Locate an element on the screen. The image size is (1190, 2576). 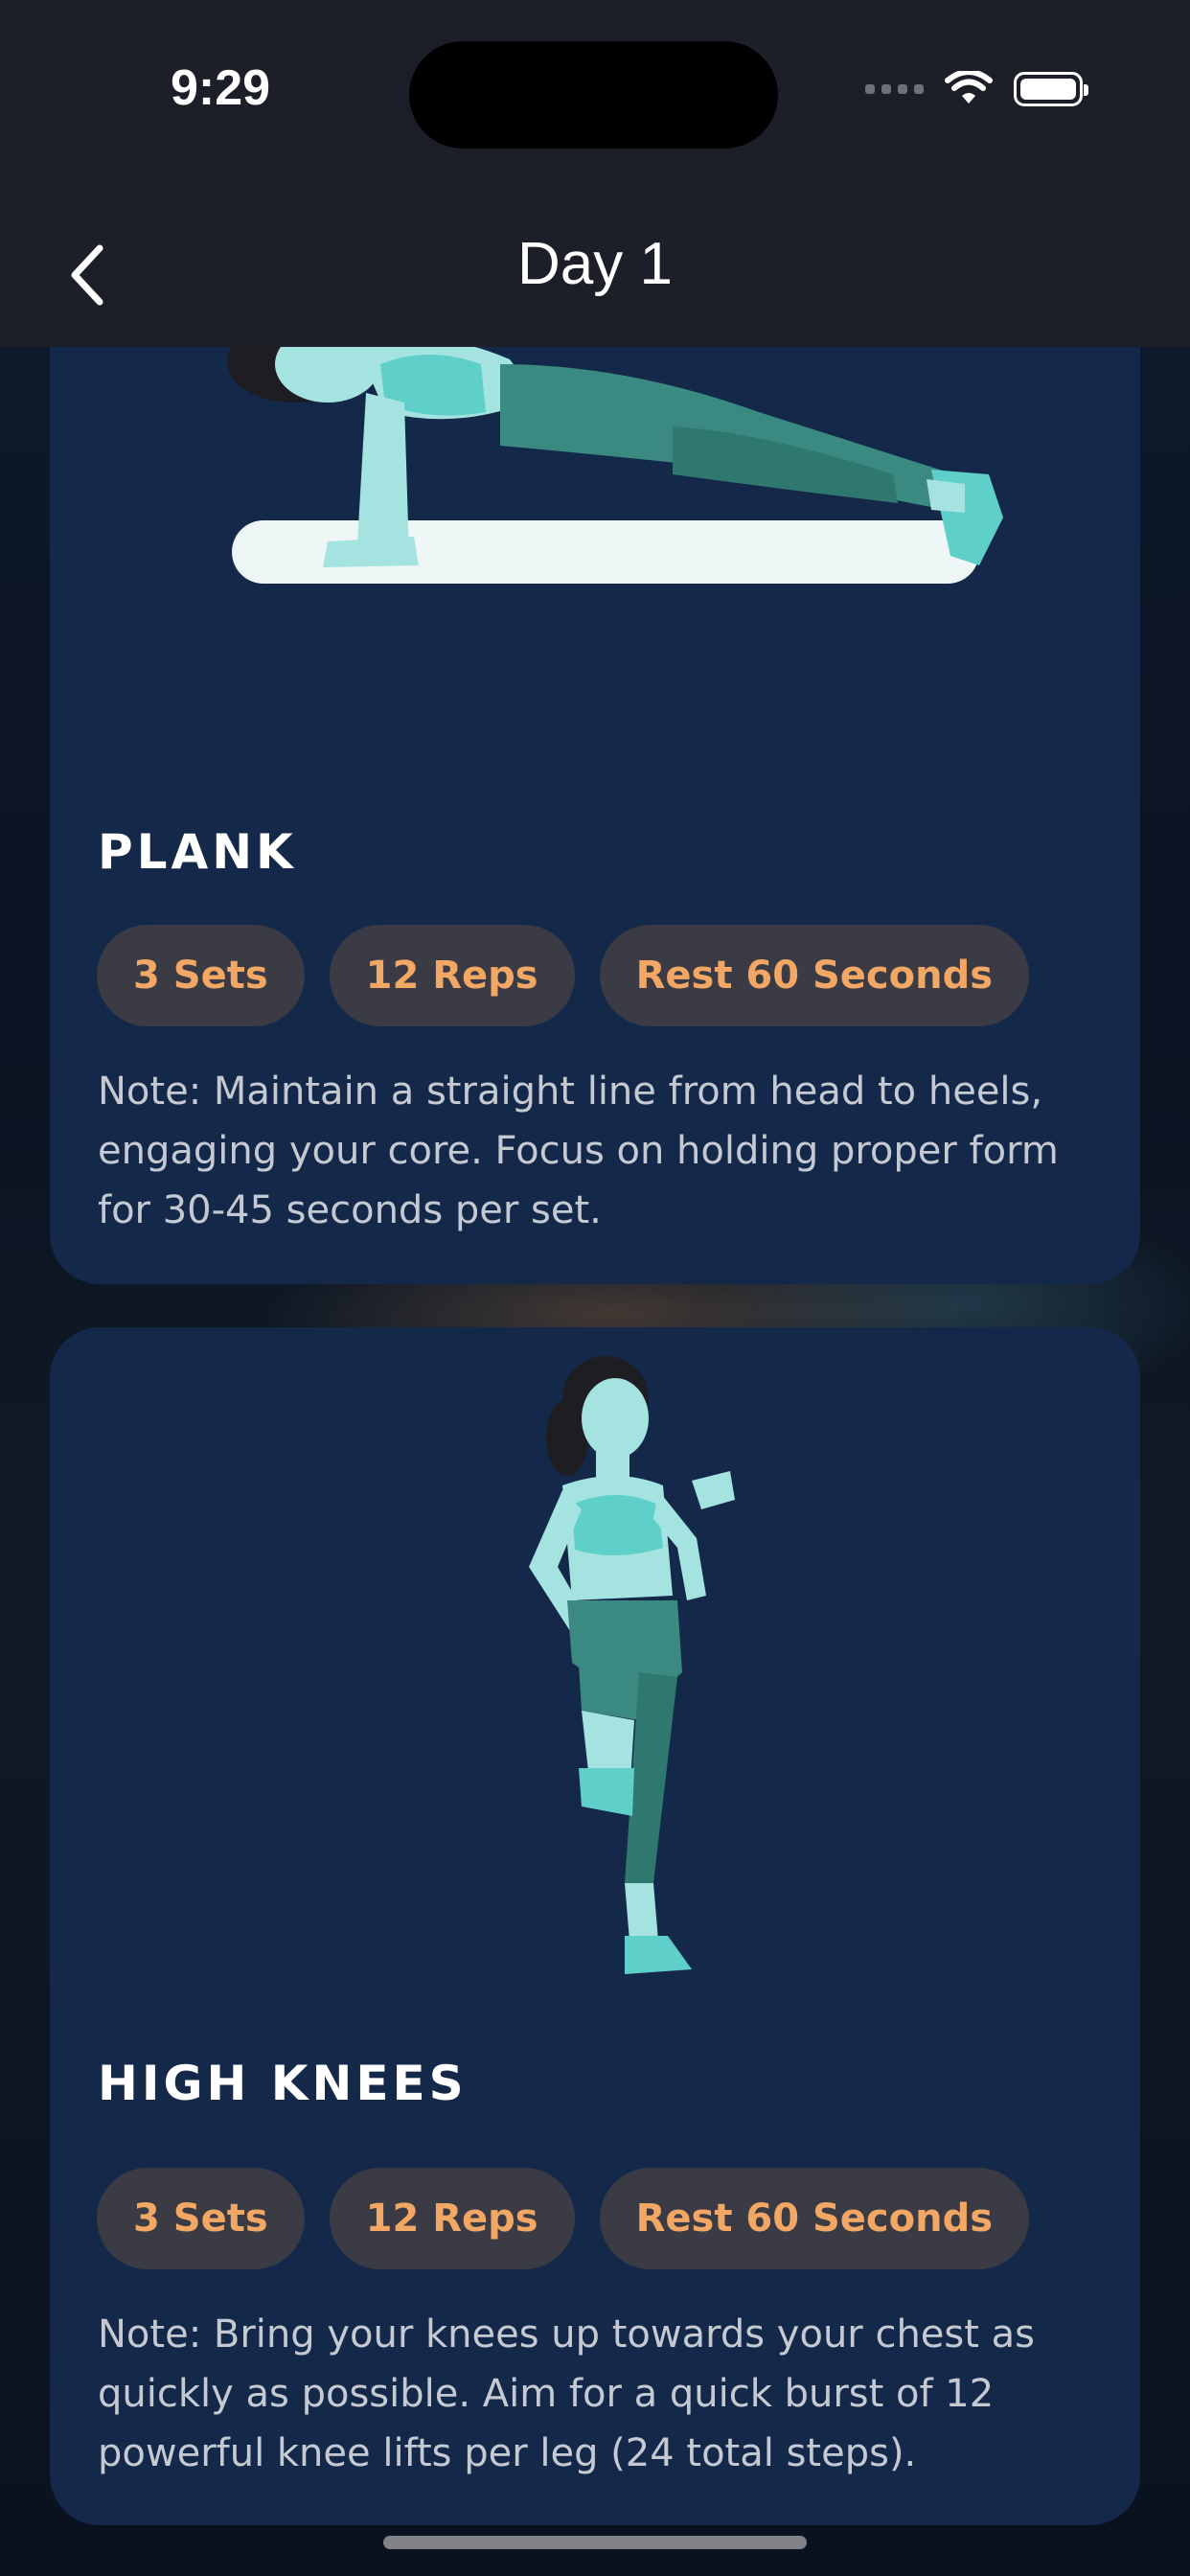
page-title: Day 1 is located at coordinates (595, 264).